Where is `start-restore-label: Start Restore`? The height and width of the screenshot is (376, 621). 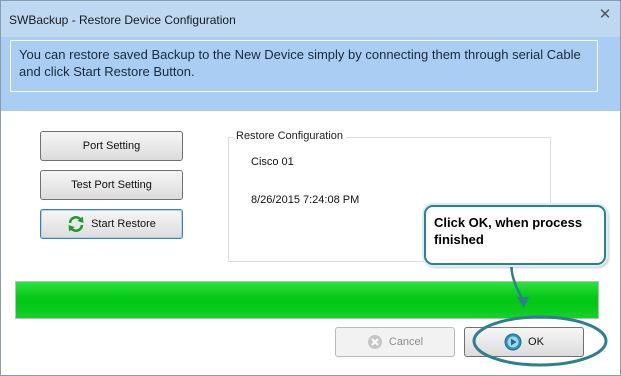 start-restore-label: Start Restore is located at coordinates (123, 224).